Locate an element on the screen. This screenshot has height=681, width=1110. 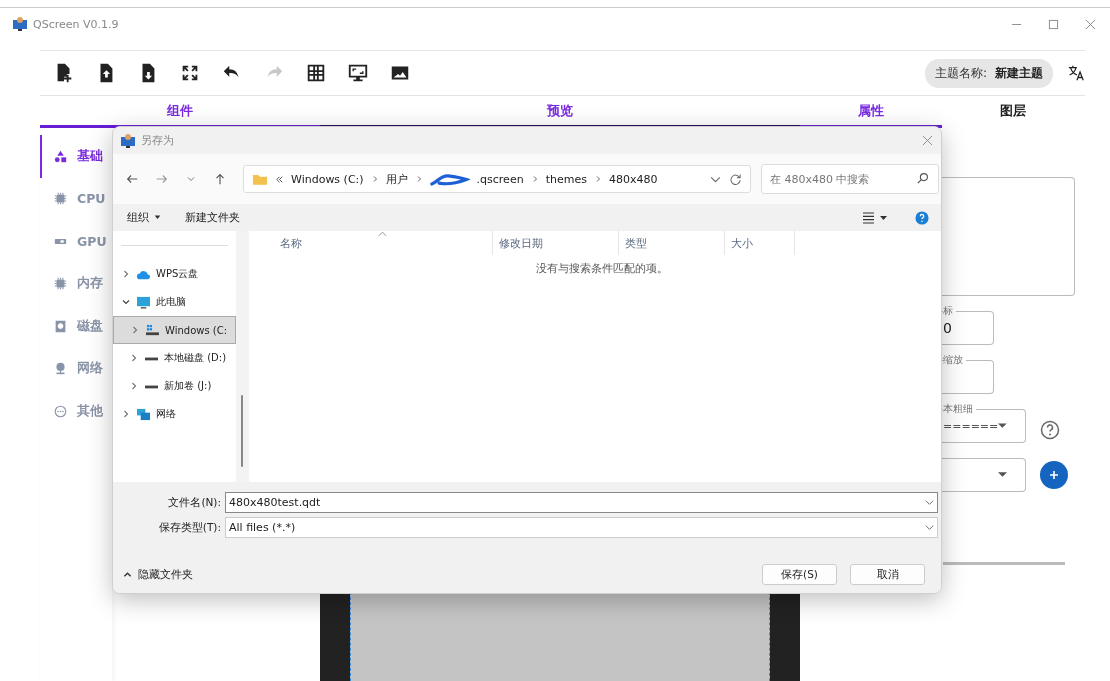
breadcrumb-item: 用户 is located at coordinates (396, 179).